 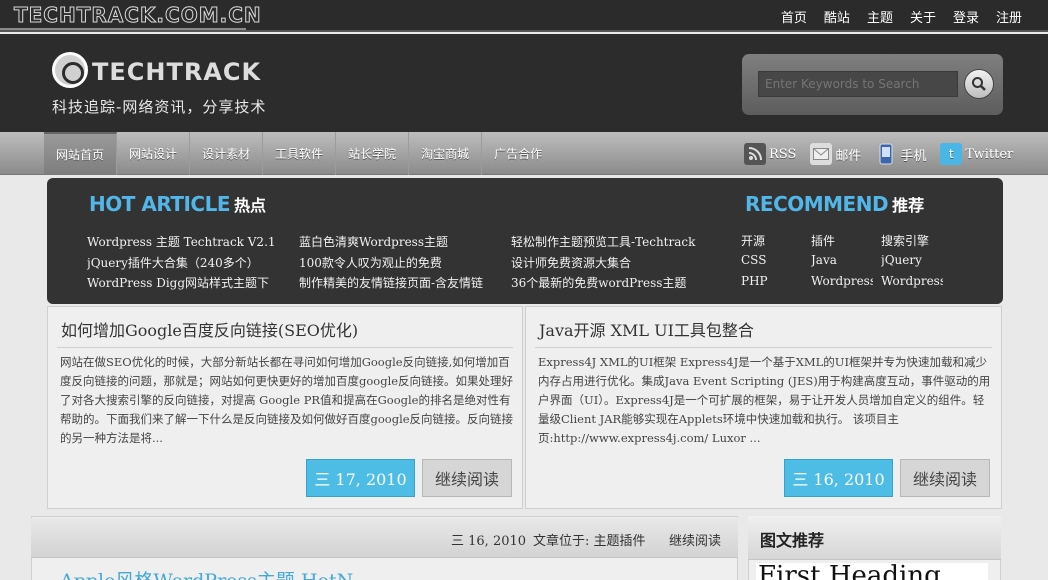 I want to click on social-links: RSS 邮件 手机 t Twitter, so click(x=878, y=154).